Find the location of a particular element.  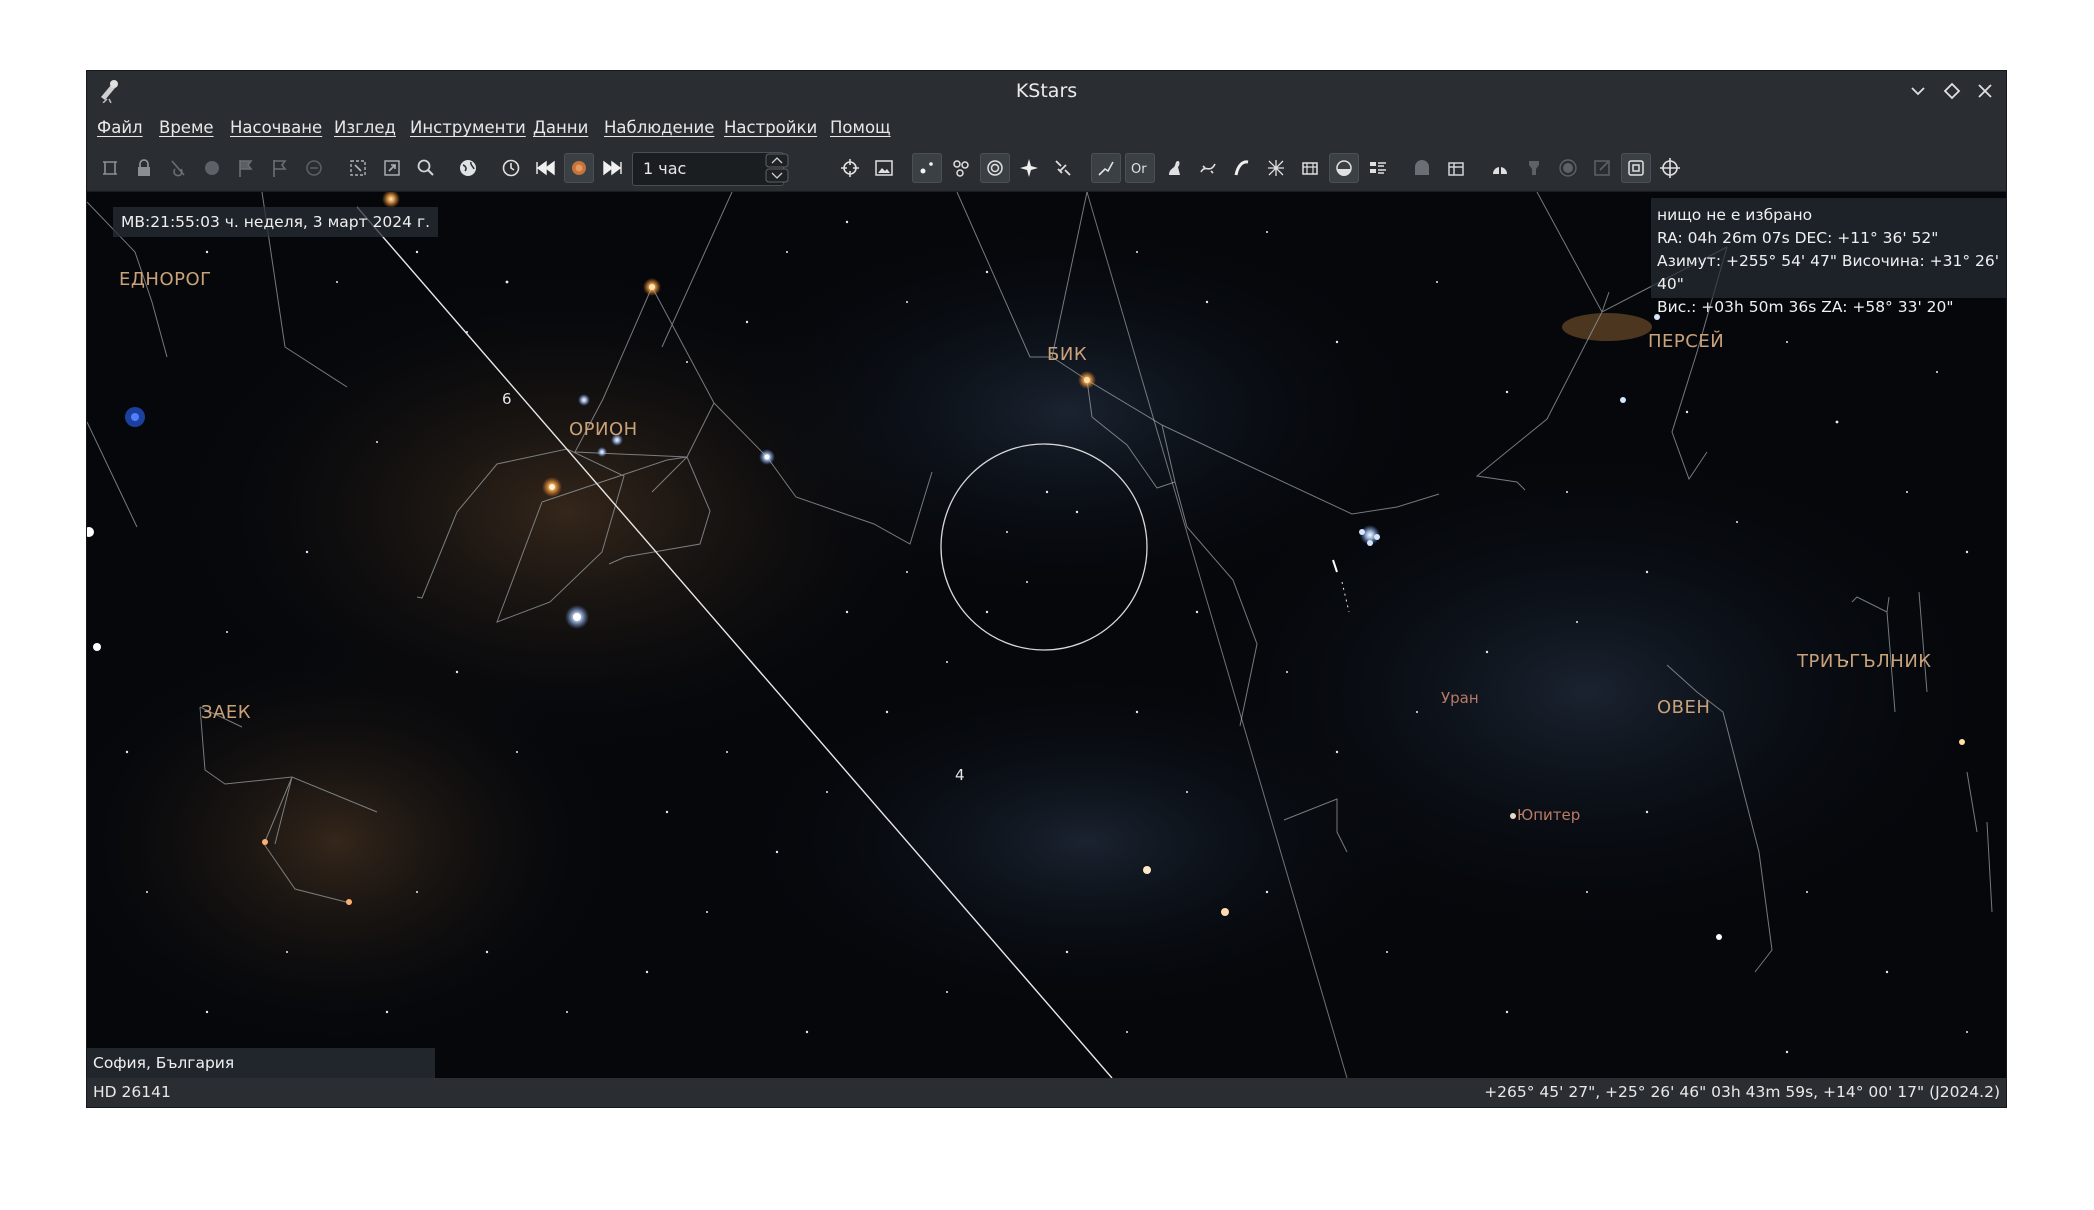

menu-help: Помощ is located at coordinates (860, 127).